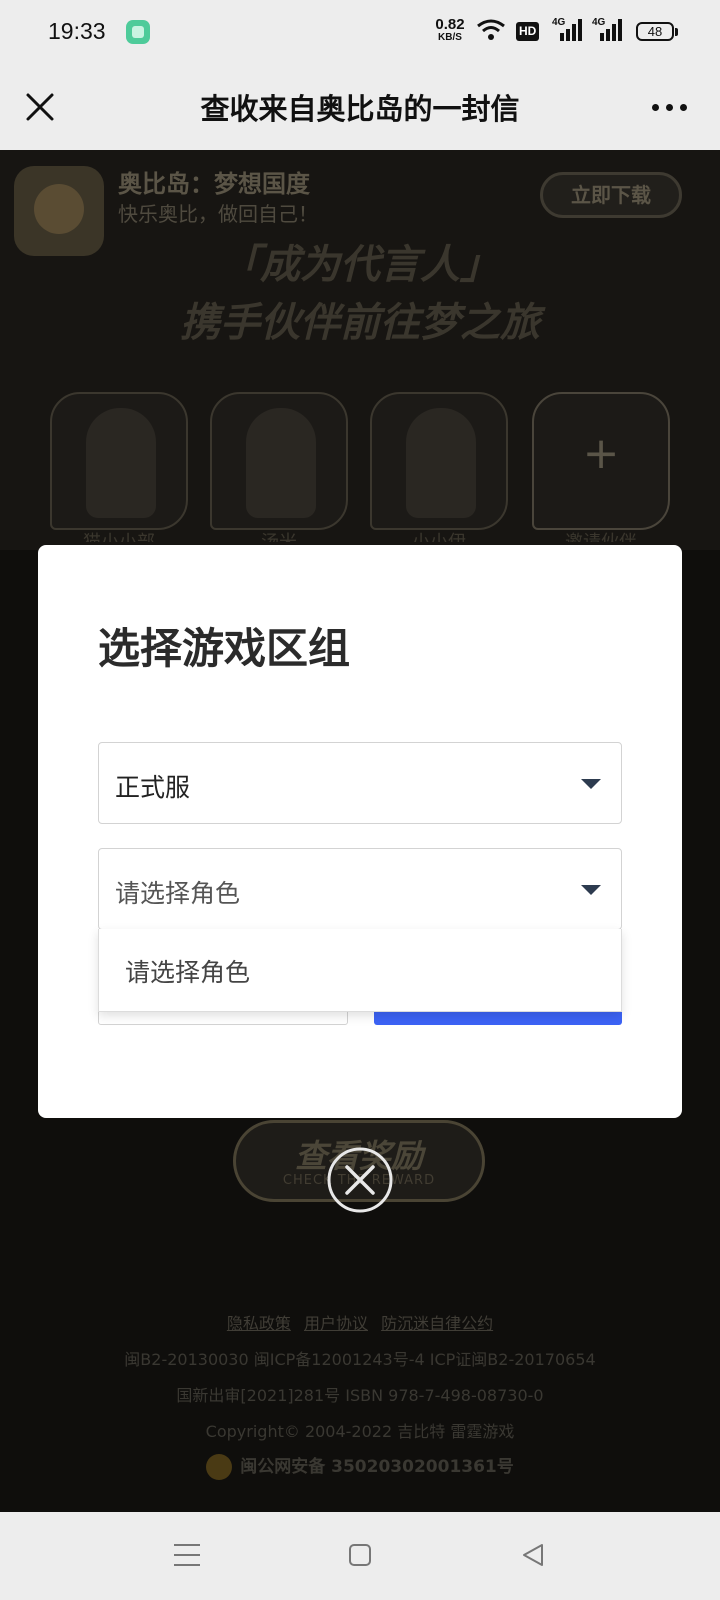 The height and width of the screenshot is (1600, 720). What do you see at coordinates (360, 1180) in the screenshot?
I see `close-circle-icon` at bounding box center [360, 1180].